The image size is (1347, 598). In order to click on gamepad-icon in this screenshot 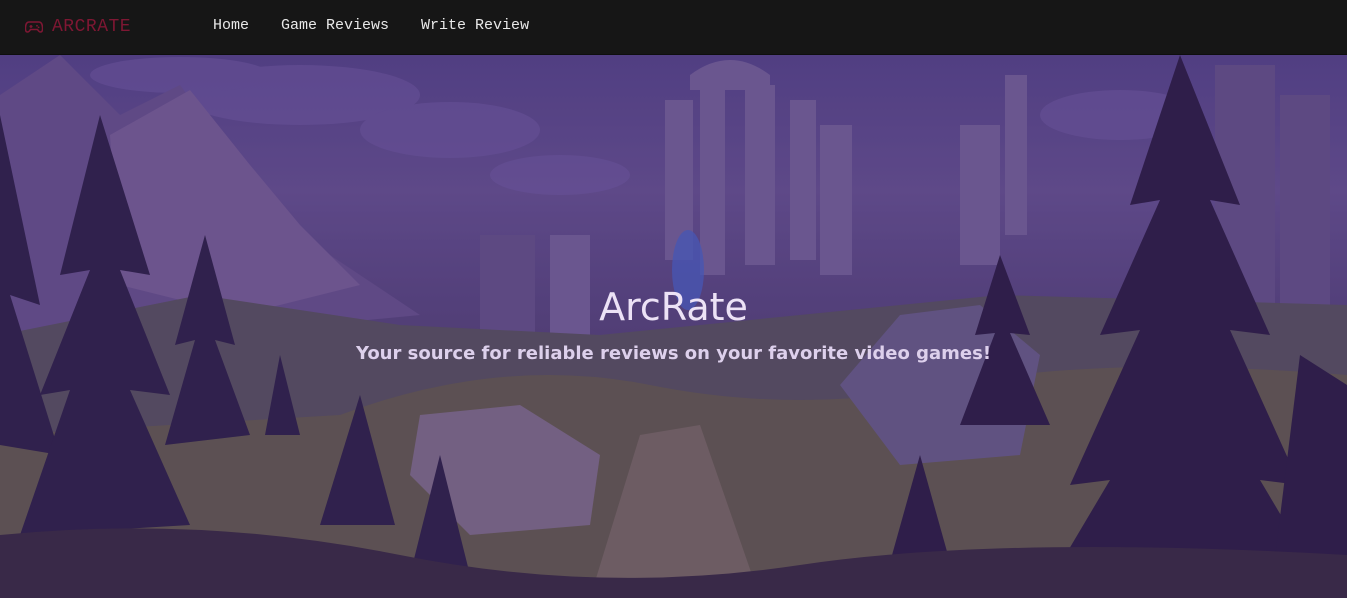, I will do `click(34, 27)`.